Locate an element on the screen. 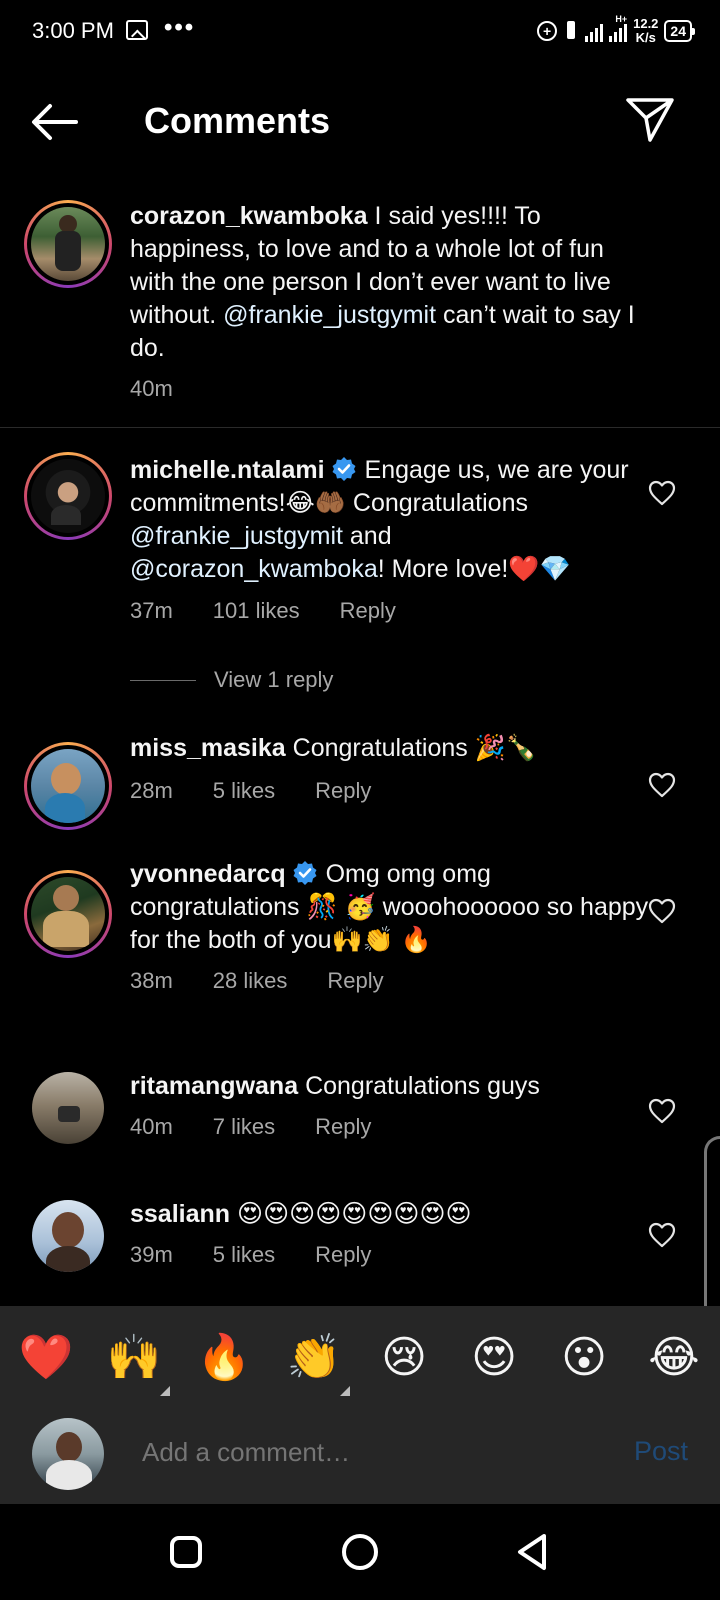 This screenshot has width=720, height=1600. comment-input-bar: Post is located at coordinates (360, 1458).